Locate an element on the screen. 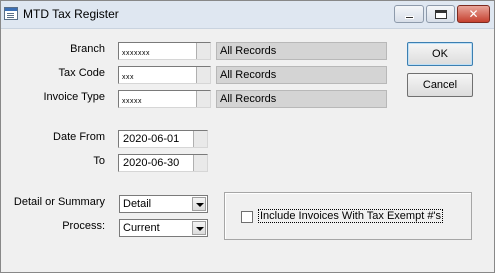 This screenshot has width=495, height=273. branch-label: Branch is located at coordinates (87, 49).